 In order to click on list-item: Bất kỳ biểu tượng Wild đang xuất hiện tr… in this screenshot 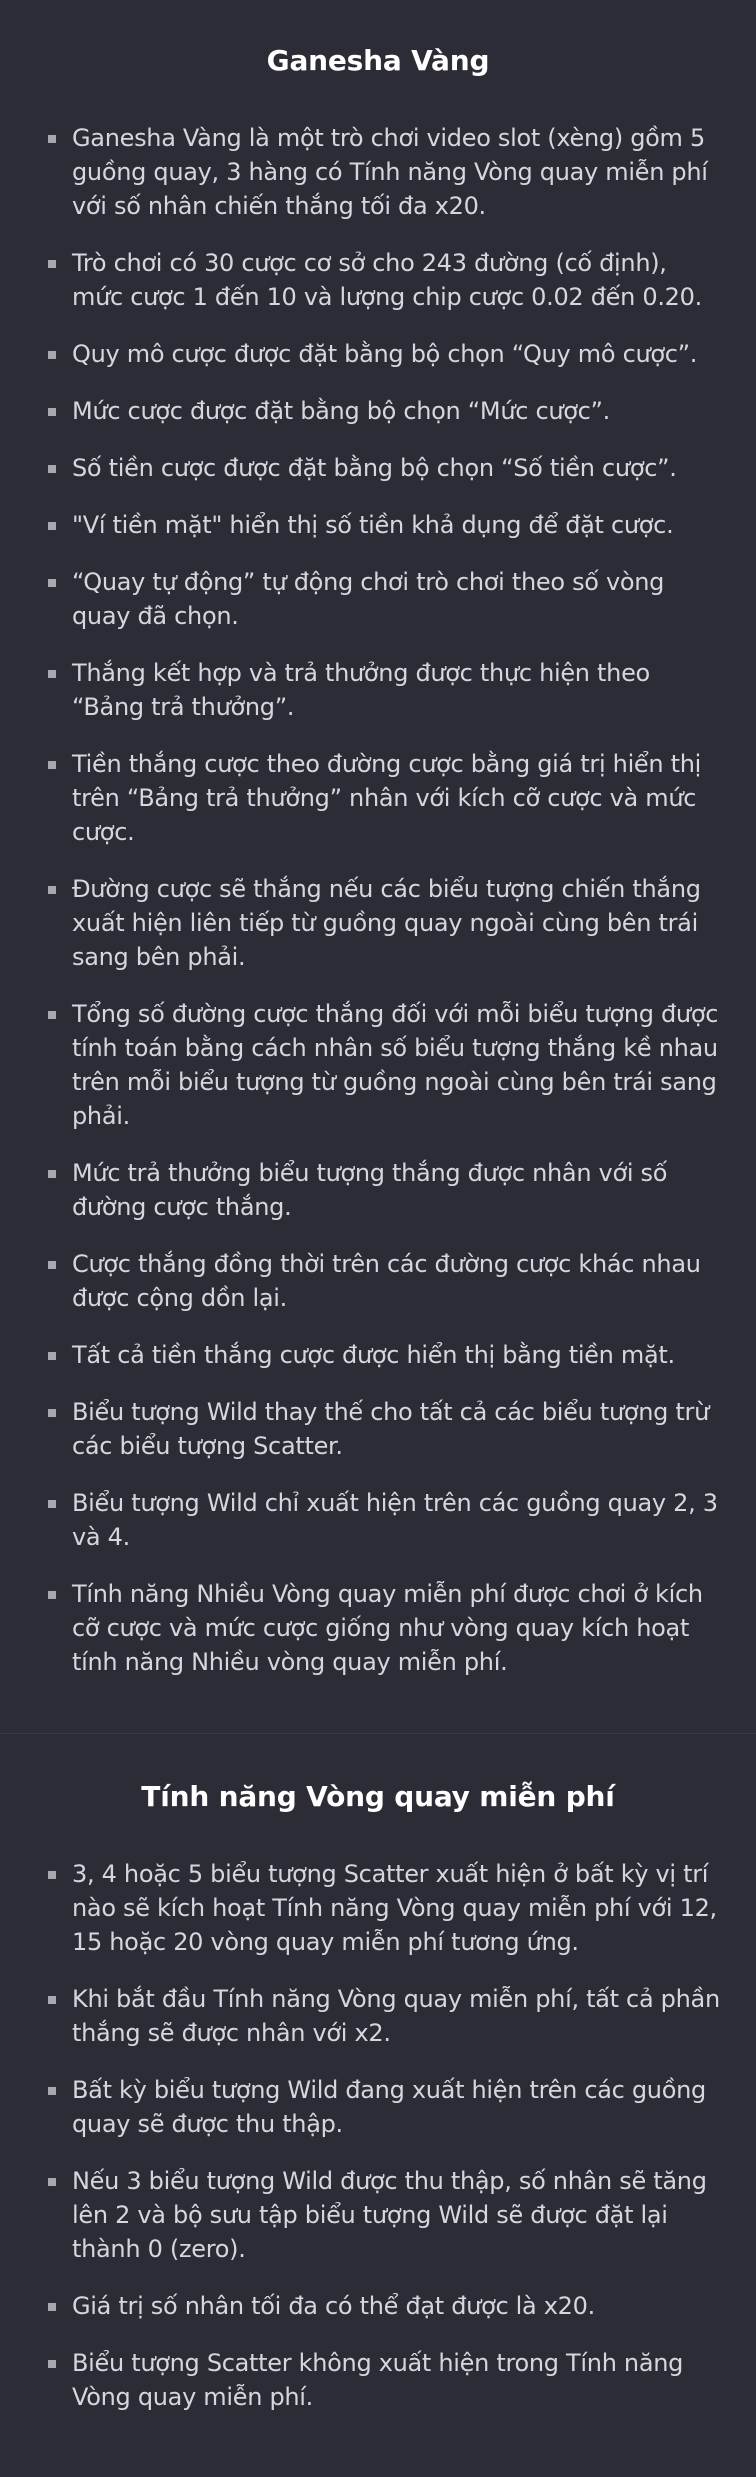, I will do `click(378, 2107)`.